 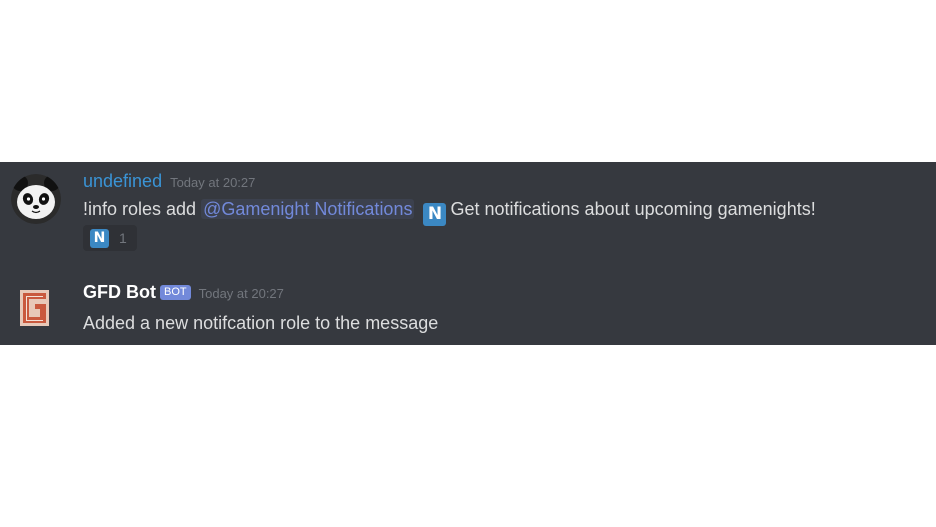 I want to click on reaction-button: N 1, so click(x=110, y=238).